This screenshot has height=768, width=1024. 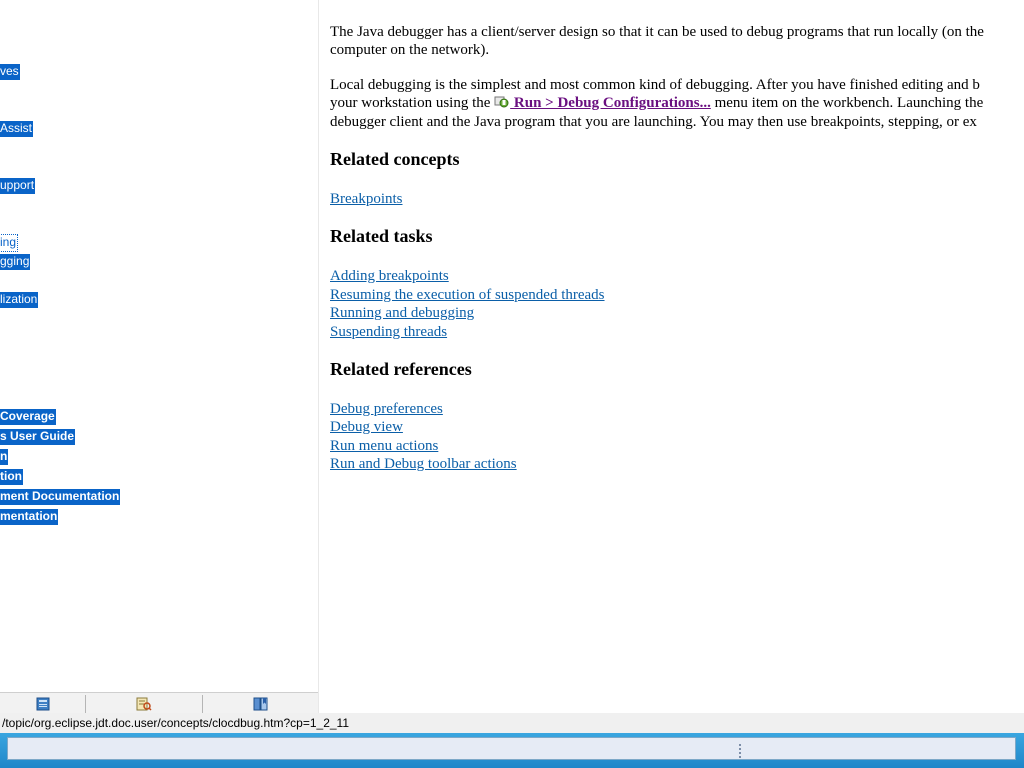 What do you see at coordinates (388, 332) in the screenshot?
I see `suspending-threads-link: Suspending threads` at bounding box center [388, 332].